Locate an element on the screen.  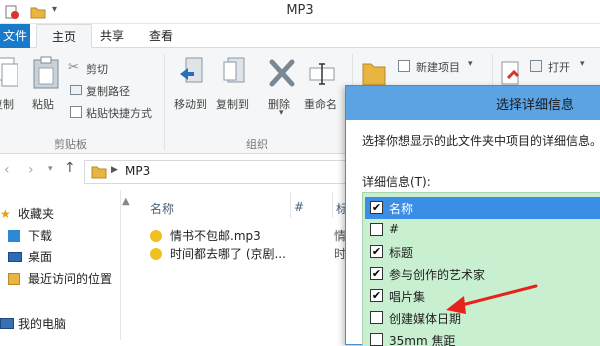
open-icon is located at coordinates (536, 66).